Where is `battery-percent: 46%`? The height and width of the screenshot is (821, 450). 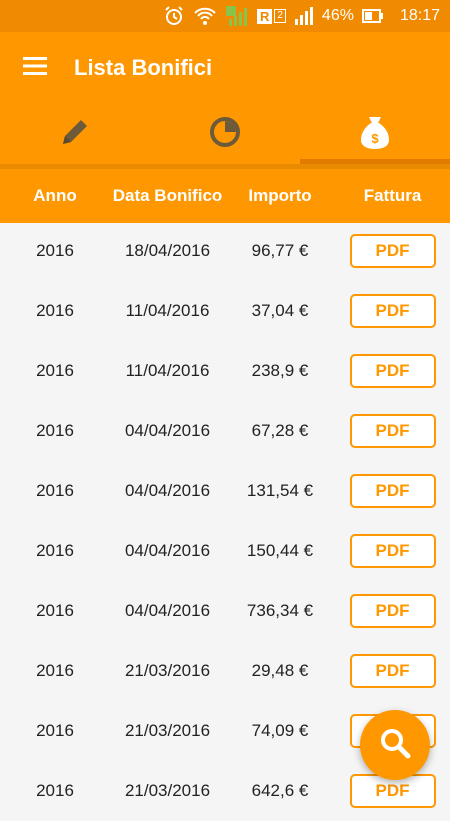
battery-percent: 46% is located at coordinates (337, 15).